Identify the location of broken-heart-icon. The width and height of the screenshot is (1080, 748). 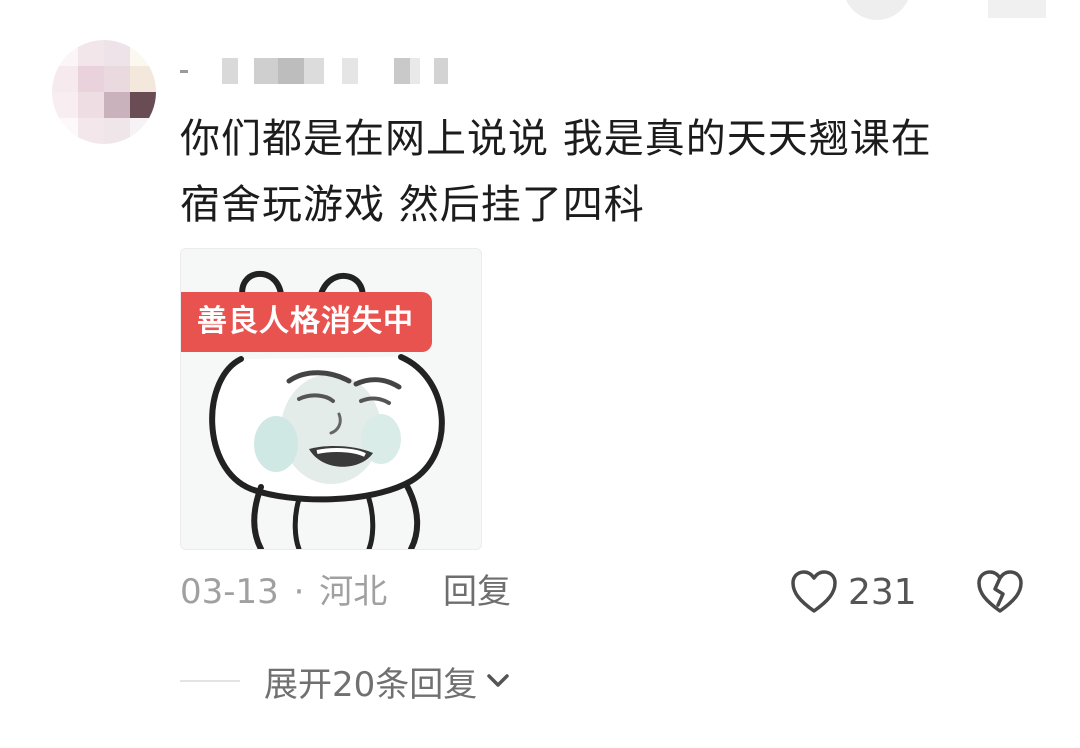
(1000, 591).